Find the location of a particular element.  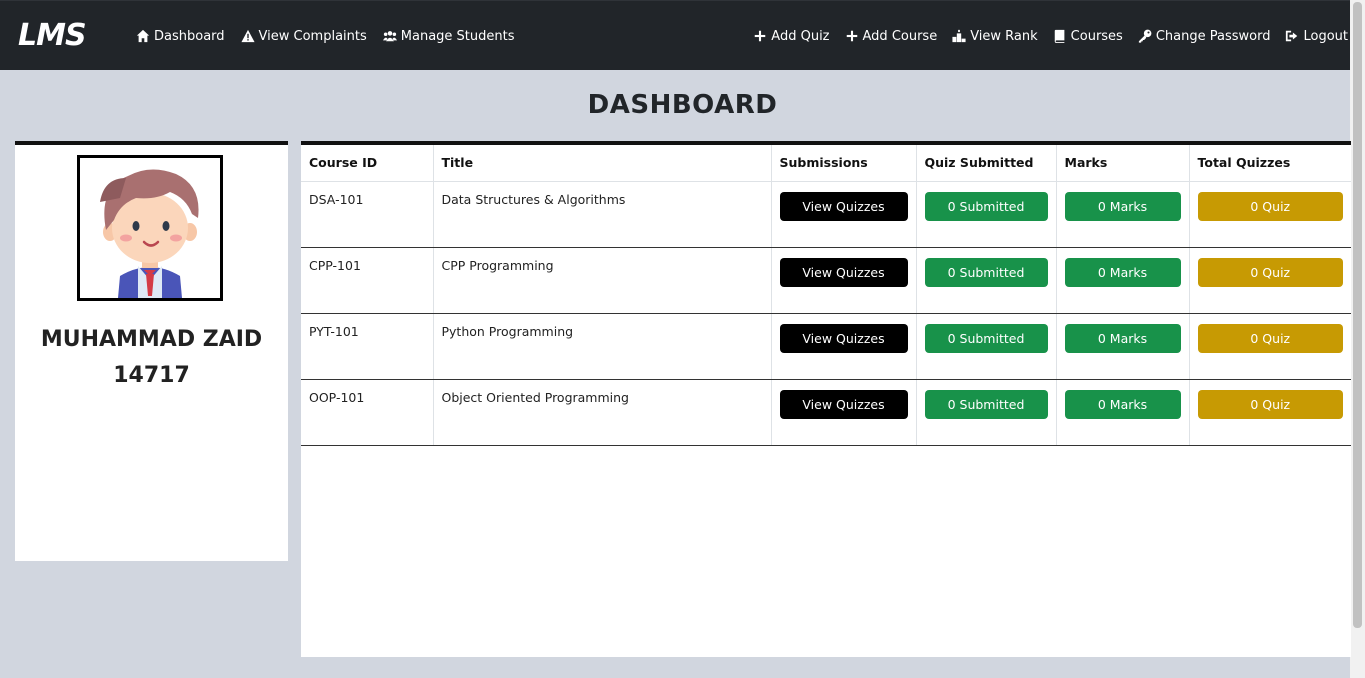

nav-label: View Rank is located at coordinates (1004, 36).